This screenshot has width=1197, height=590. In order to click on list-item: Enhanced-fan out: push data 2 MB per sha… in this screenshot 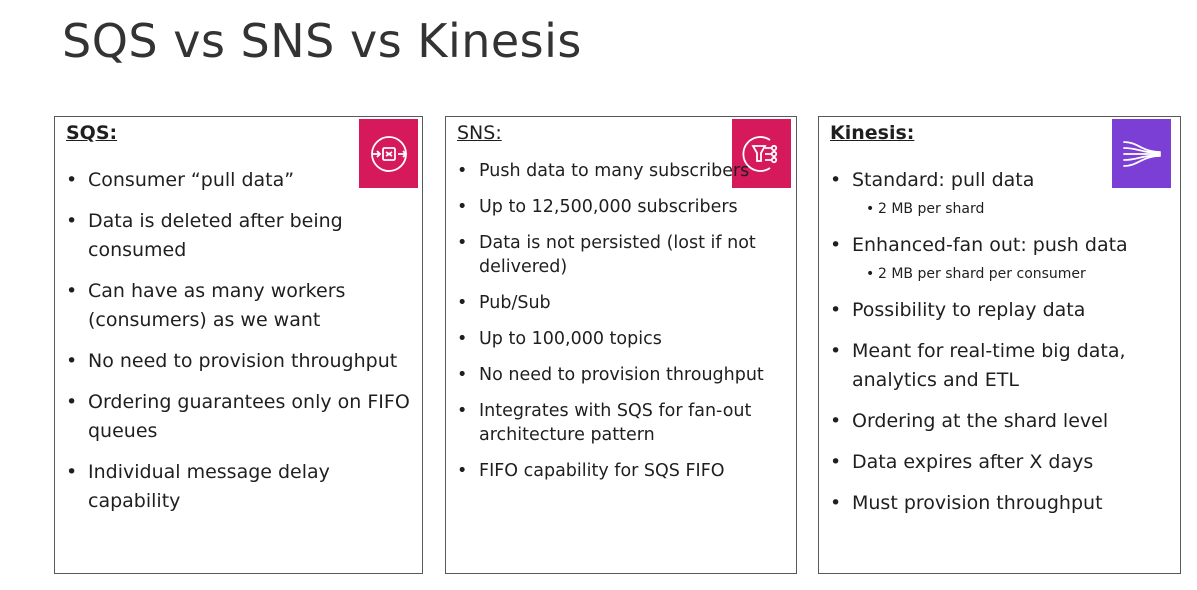, I will do `click(999, 257)`.